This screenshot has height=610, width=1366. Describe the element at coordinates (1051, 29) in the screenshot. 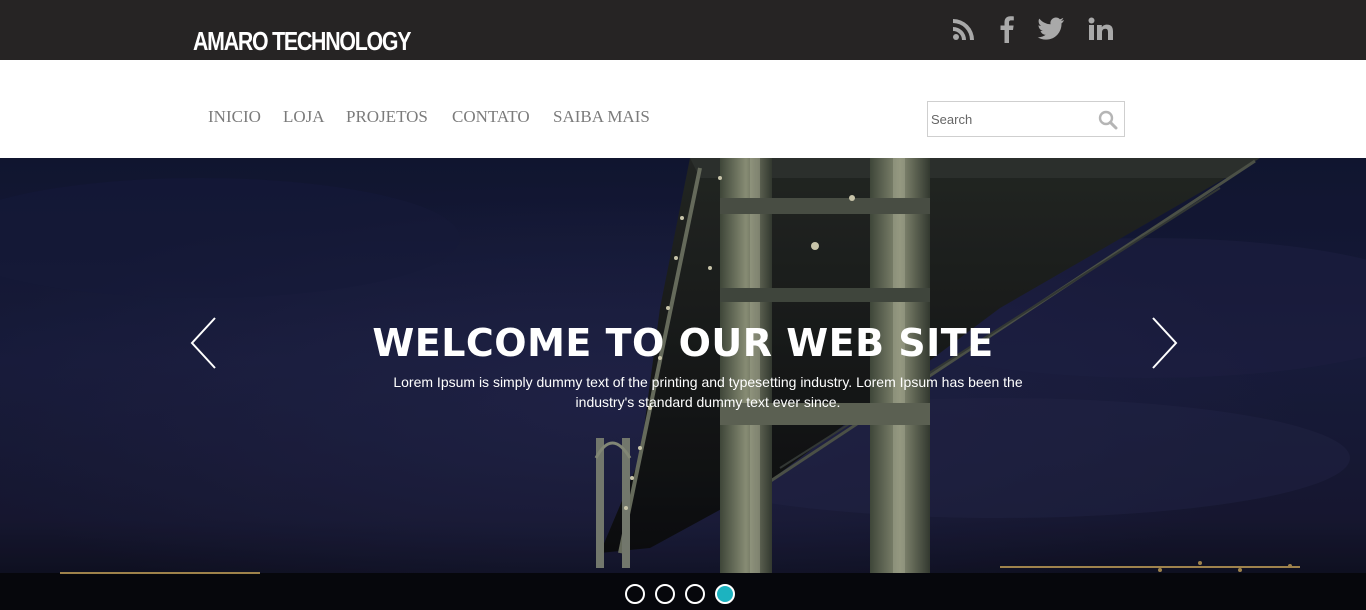

I see `twitter-icon` at that location.